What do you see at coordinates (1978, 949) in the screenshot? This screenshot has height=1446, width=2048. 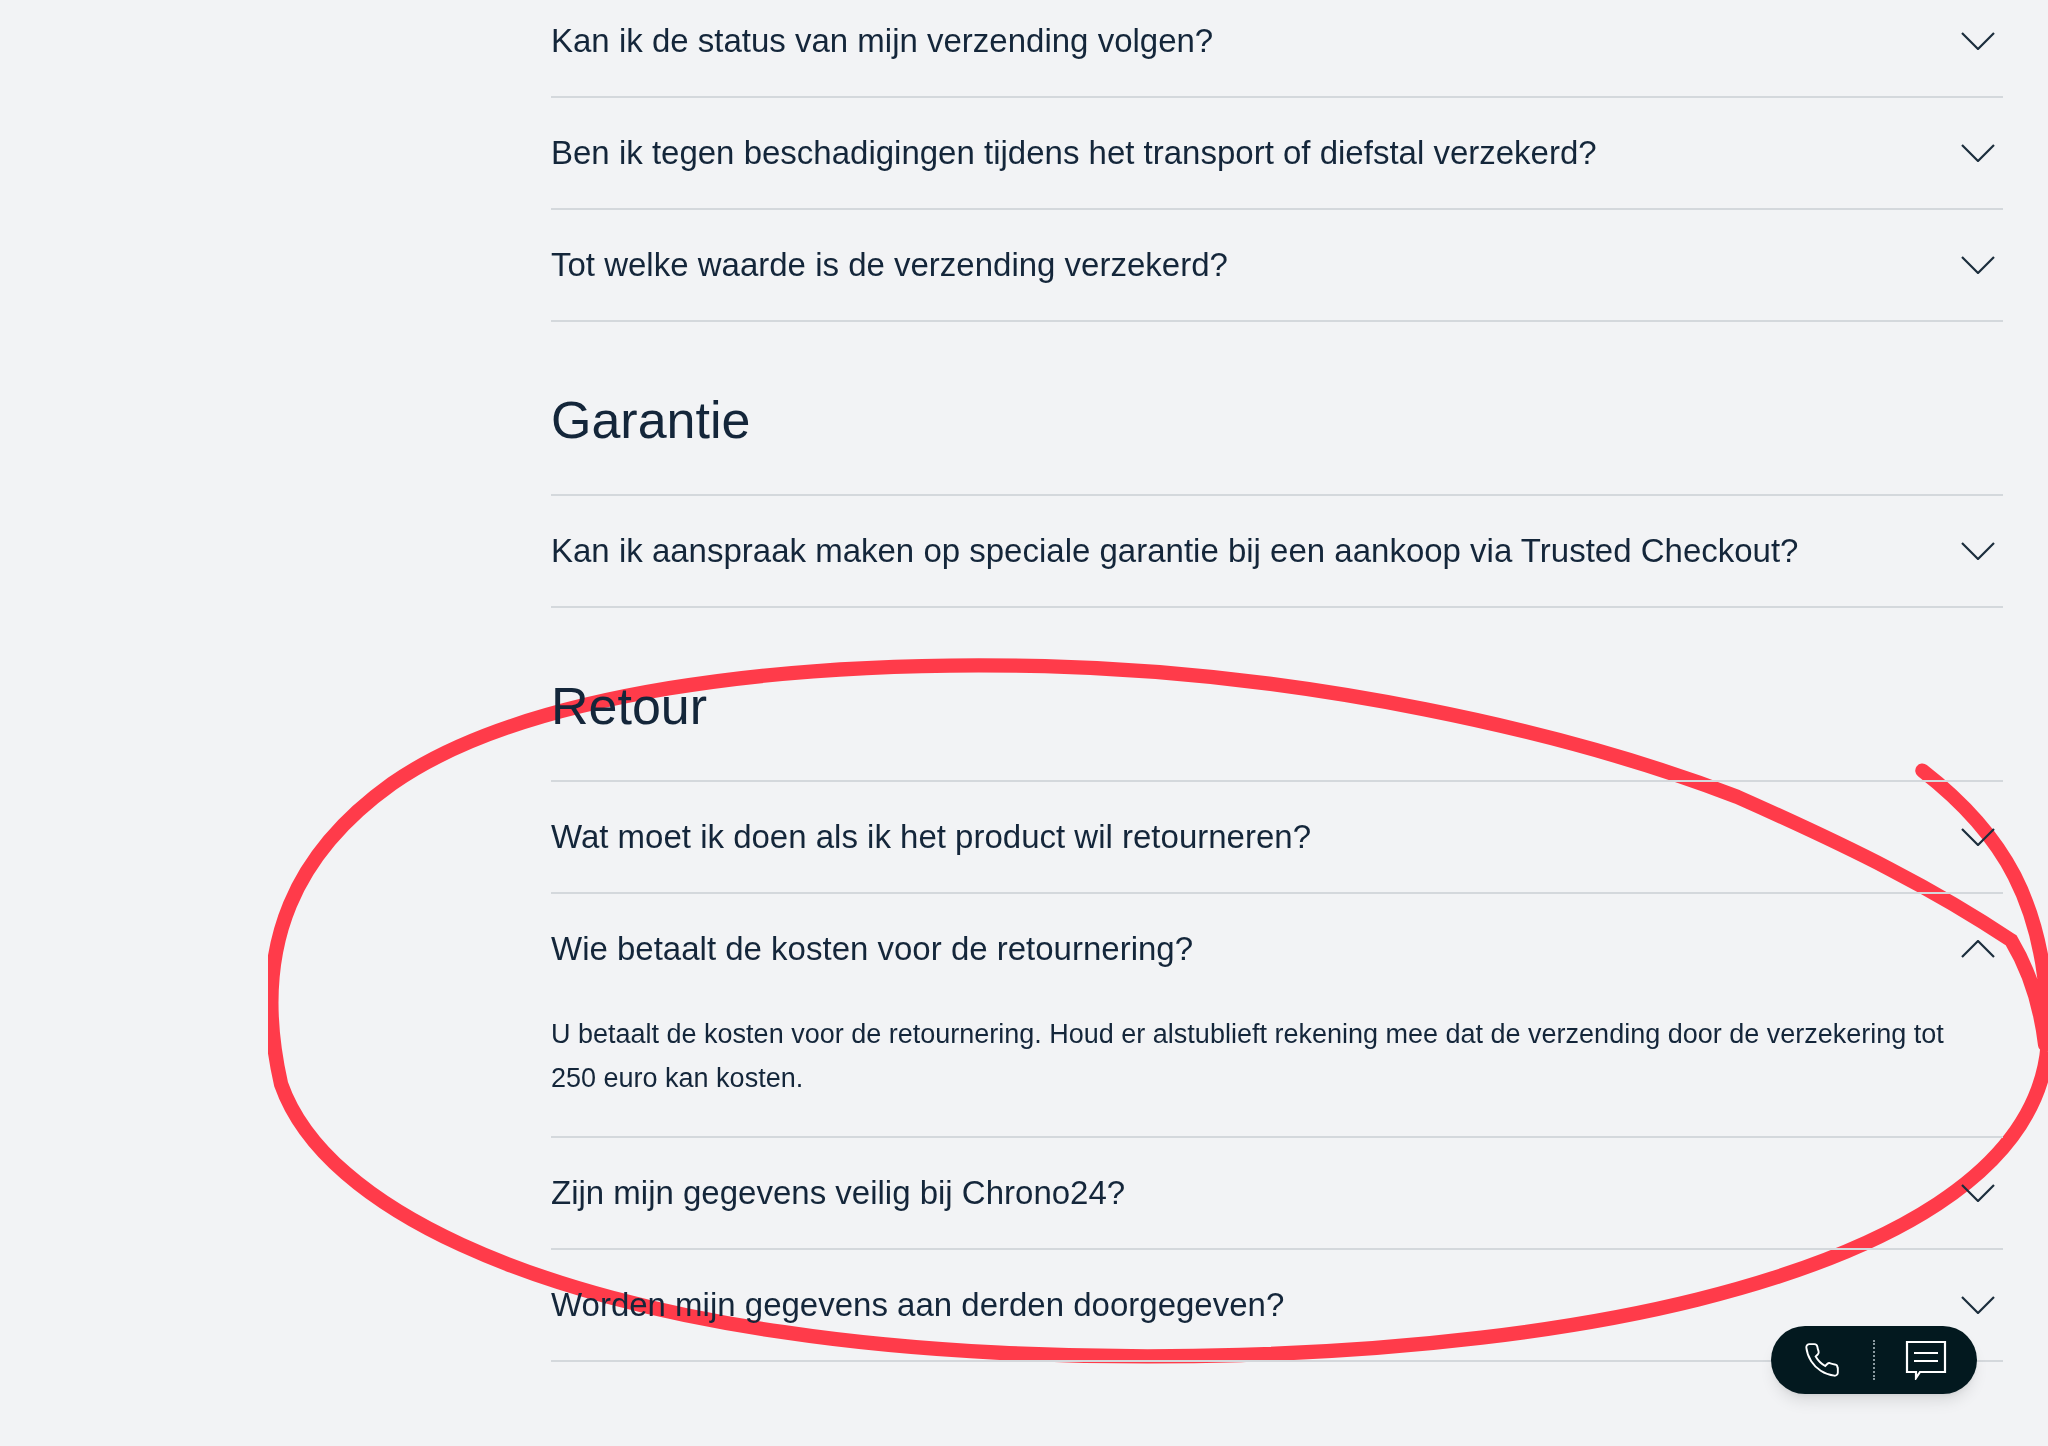 I see `chevron-up-icon` at bounding box center [1978, 949].